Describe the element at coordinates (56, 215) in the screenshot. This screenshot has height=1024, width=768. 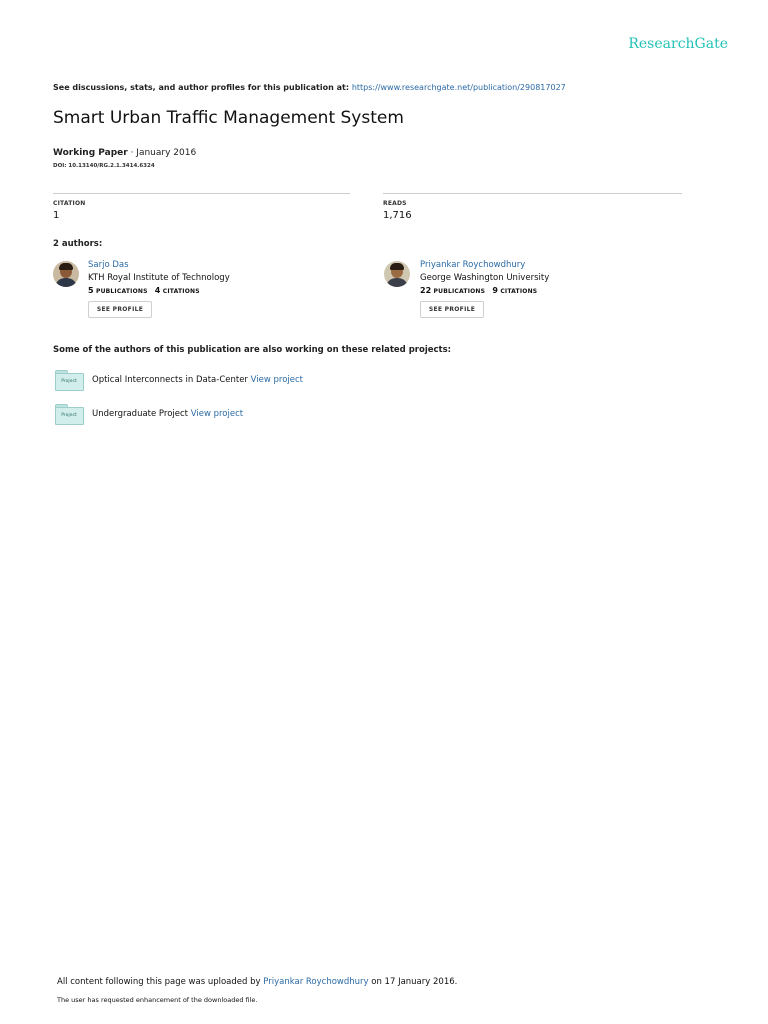
I see `citation-value: 1` at that location.